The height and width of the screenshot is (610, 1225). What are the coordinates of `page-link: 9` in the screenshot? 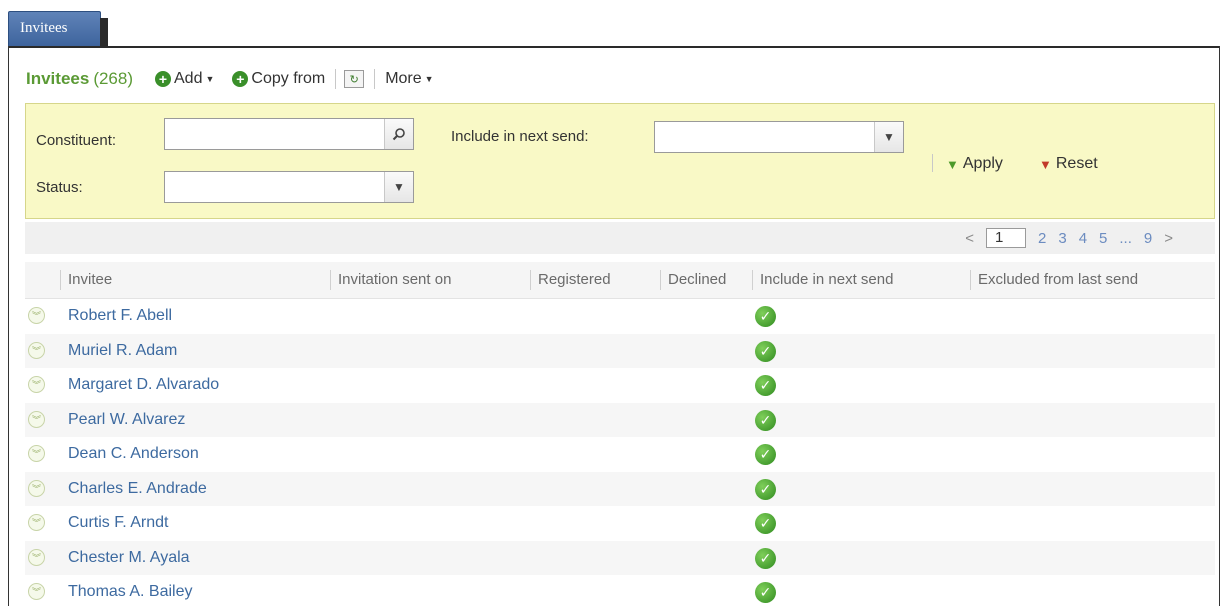 It's located at (1148, 238).